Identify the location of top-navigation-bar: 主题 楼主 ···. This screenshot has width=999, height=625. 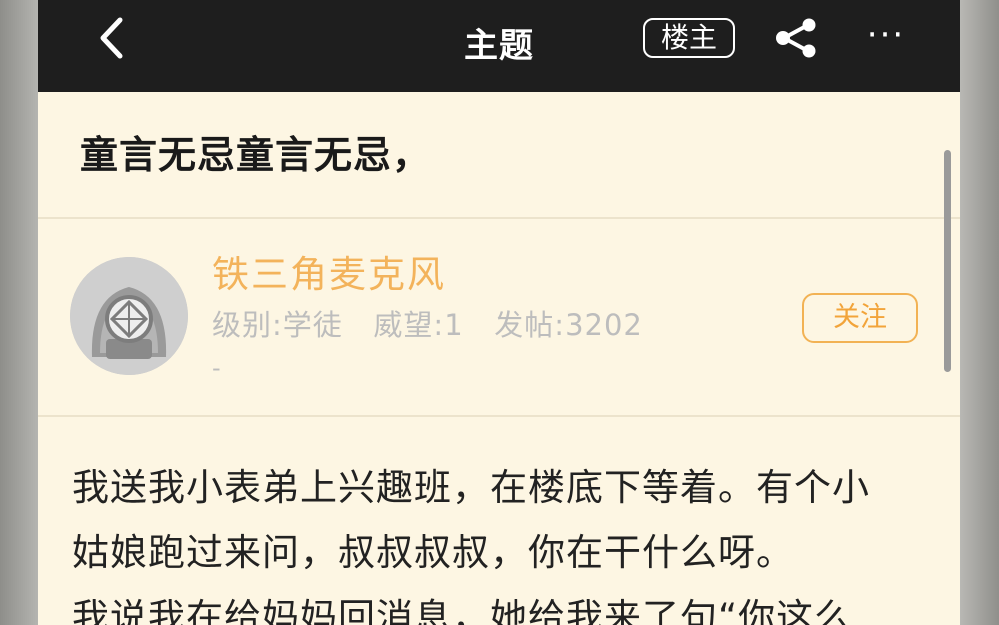
(499, 46).